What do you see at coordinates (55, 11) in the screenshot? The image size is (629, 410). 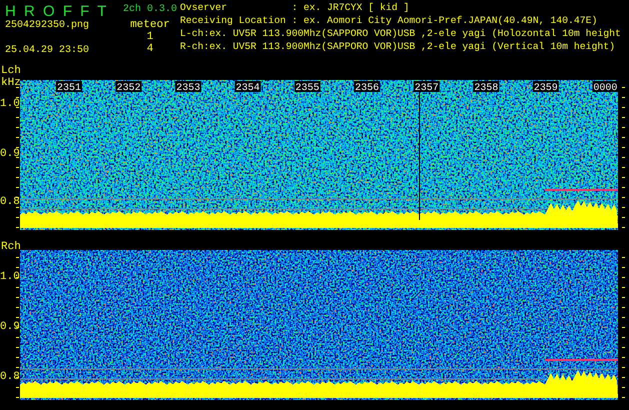 I see `app-title: H R O F F T` at bounding box center [55, 11].